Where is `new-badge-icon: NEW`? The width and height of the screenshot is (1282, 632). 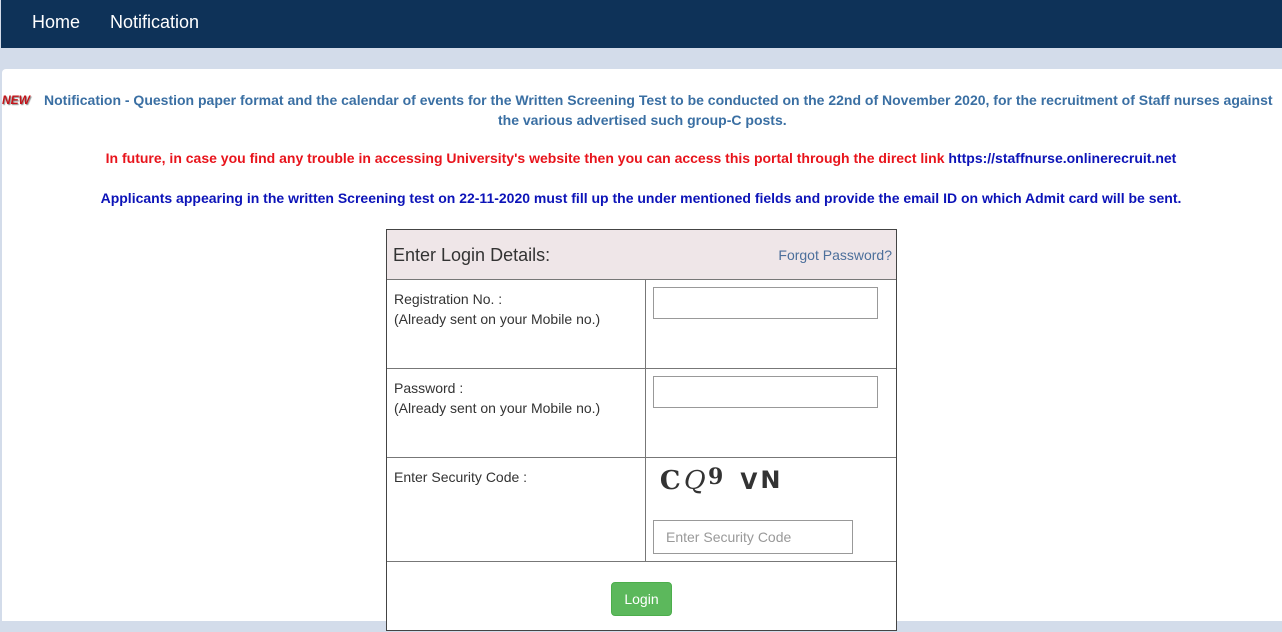
new-badge-icon: NEW is located at coordinates (16, 100).